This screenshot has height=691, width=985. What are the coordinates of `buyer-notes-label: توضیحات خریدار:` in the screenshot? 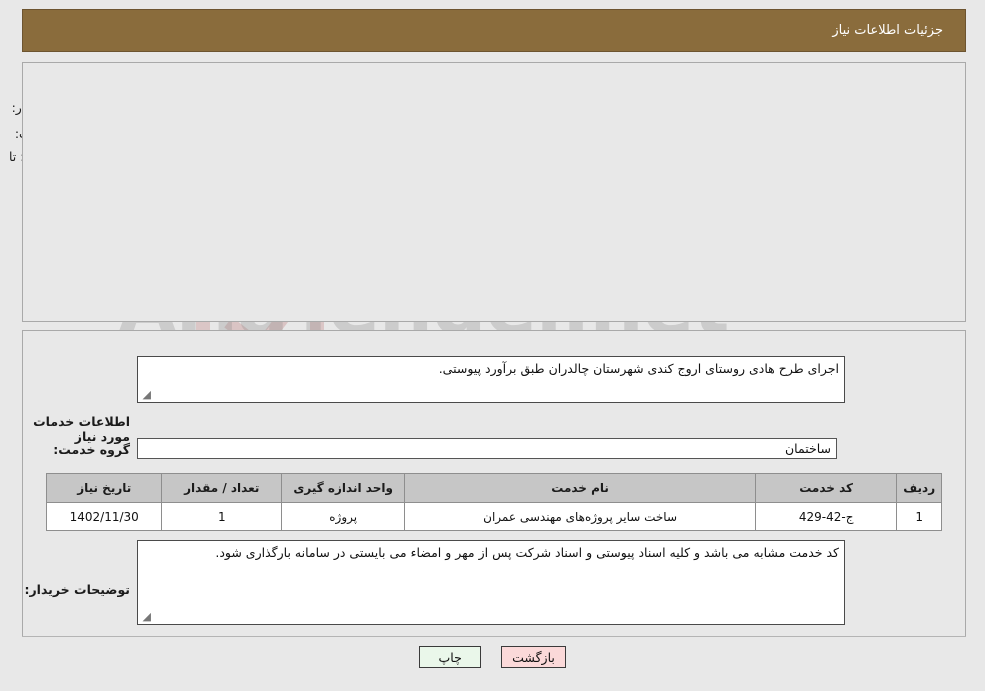 It's located at (77, 589).